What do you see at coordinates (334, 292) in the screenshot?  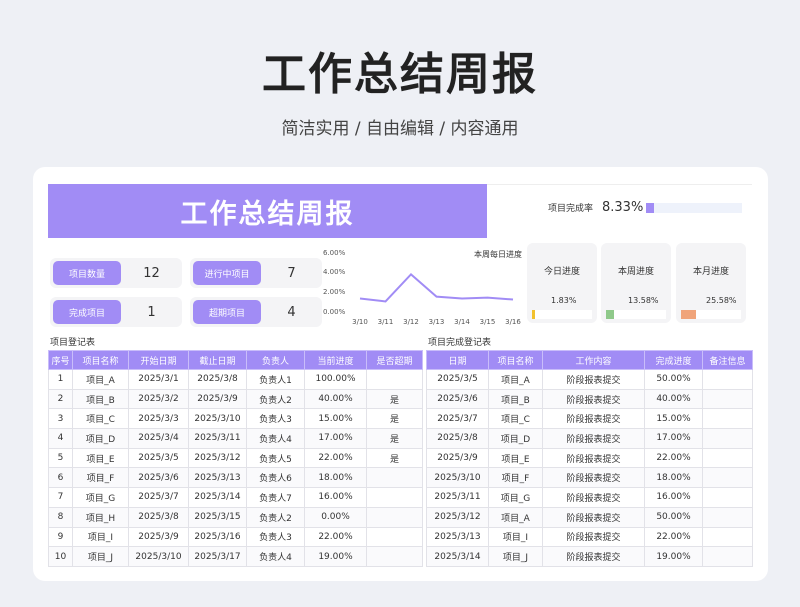 I see `y-tick: 2.00%` at bounding box center [334, 292].